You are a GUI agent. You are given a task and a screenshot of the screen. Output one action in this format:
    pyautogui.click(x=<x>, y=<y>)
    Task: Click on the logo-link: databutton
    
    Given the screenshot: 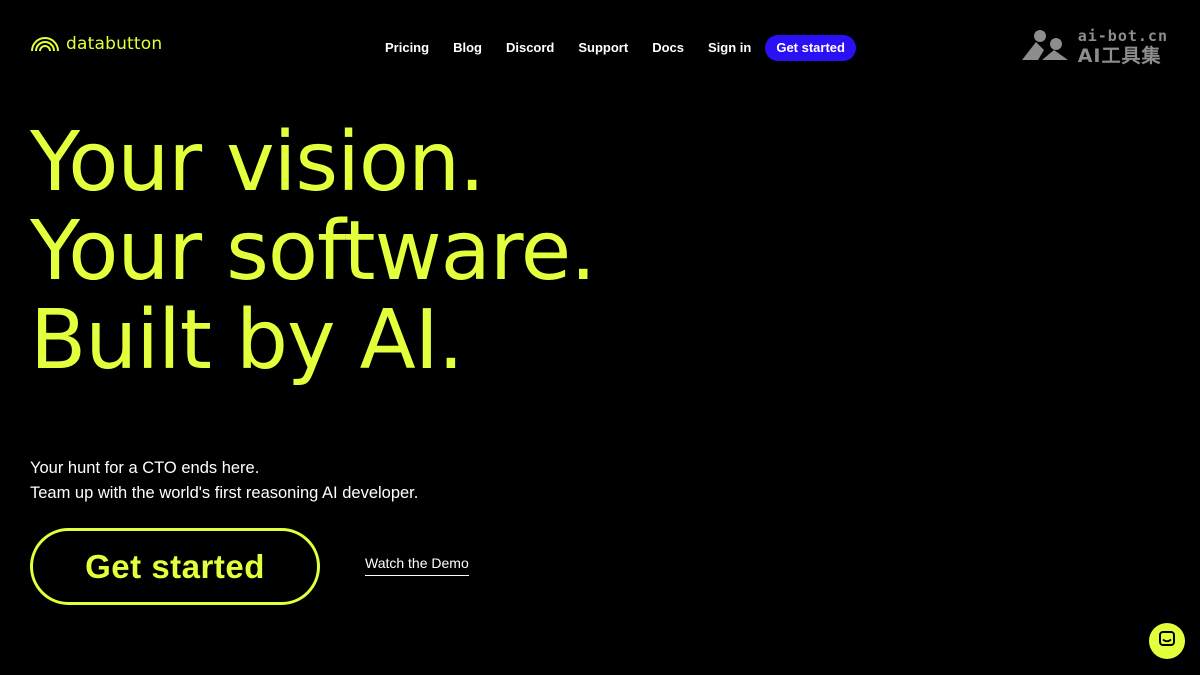 What is the action you would take?
    pyautogui.click(x=96, y=44)
    